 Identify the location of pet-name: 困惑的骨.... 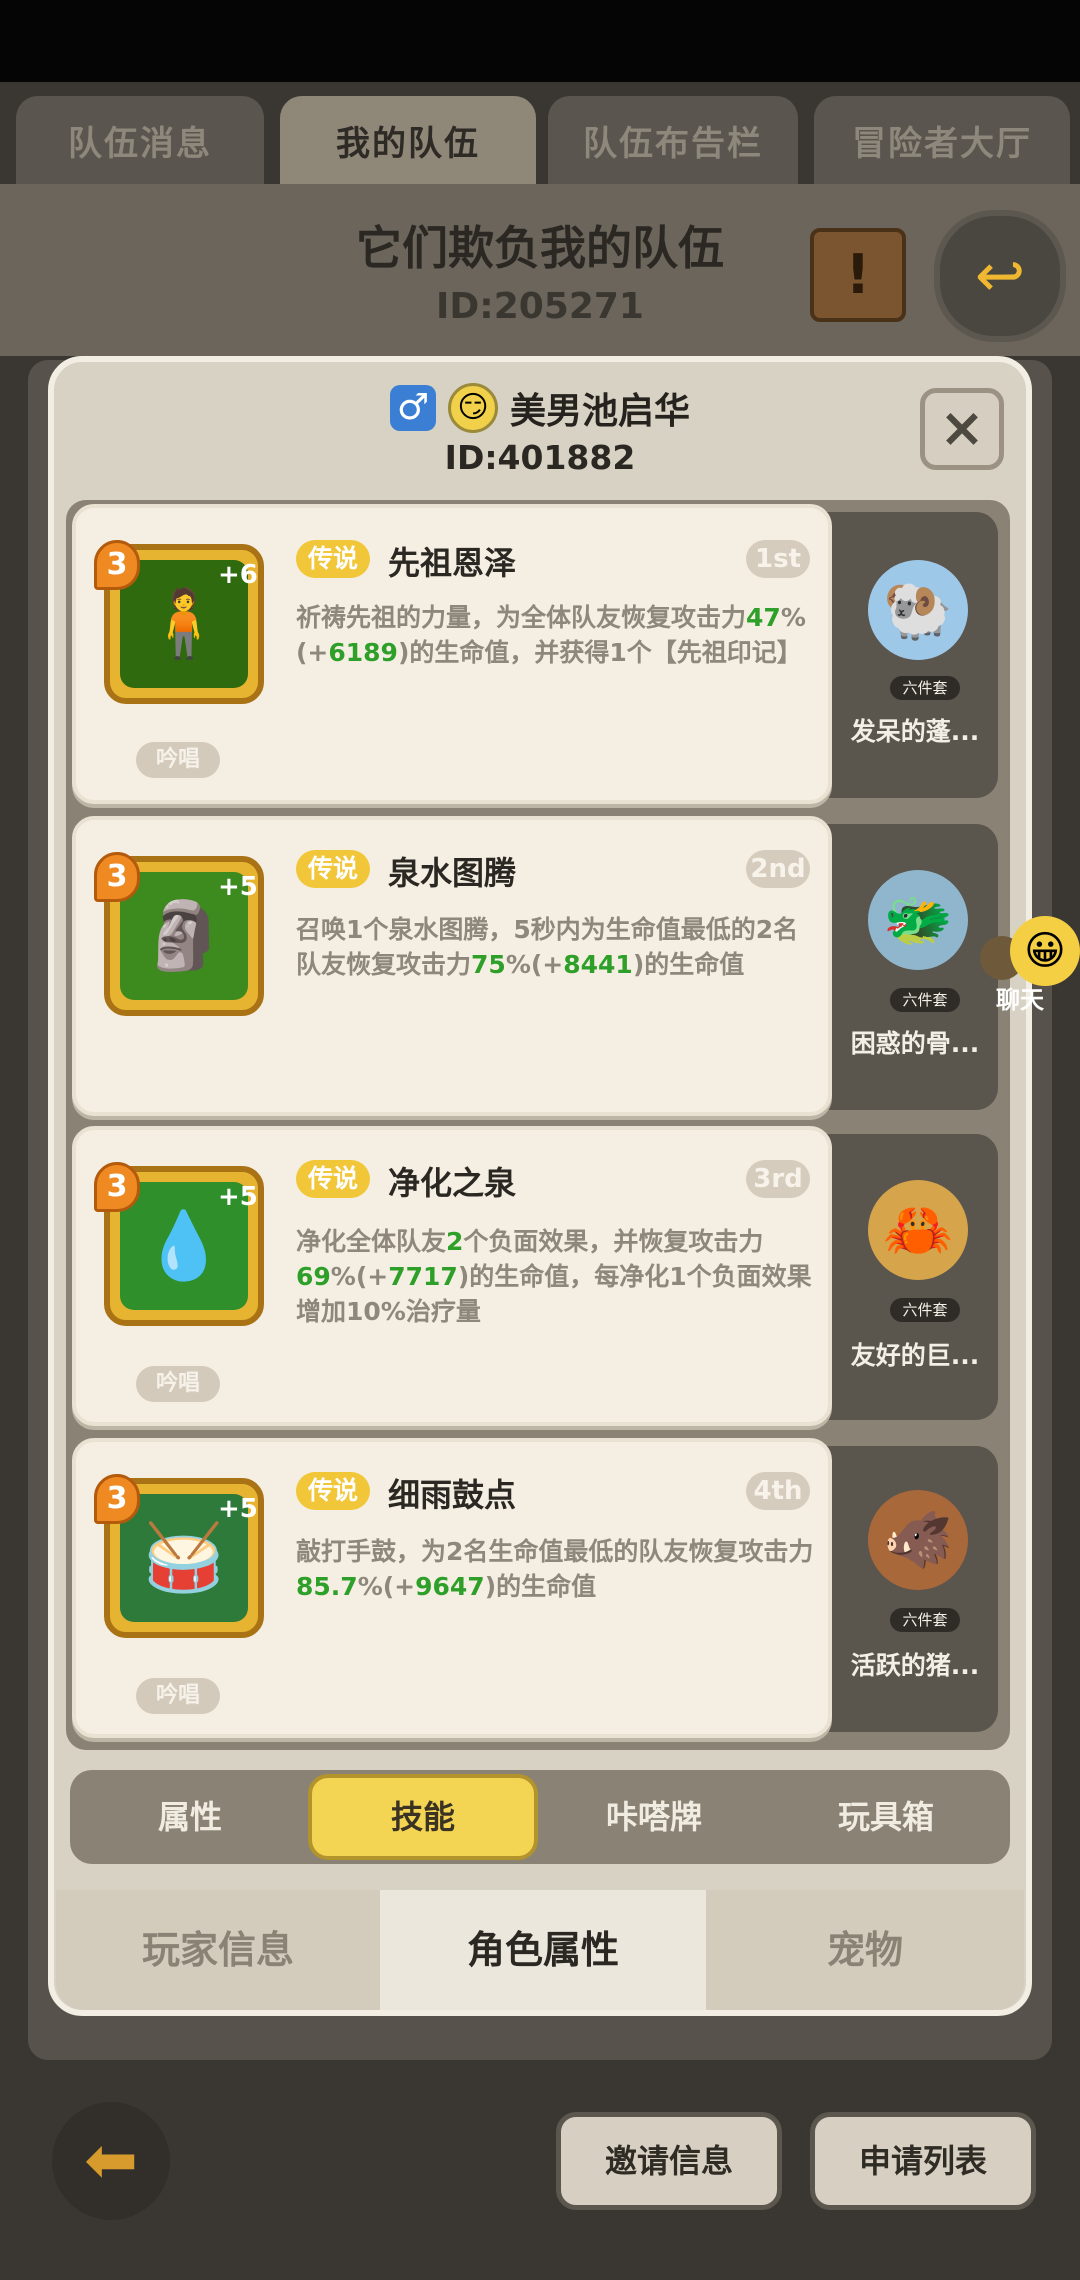
(915, 1043).